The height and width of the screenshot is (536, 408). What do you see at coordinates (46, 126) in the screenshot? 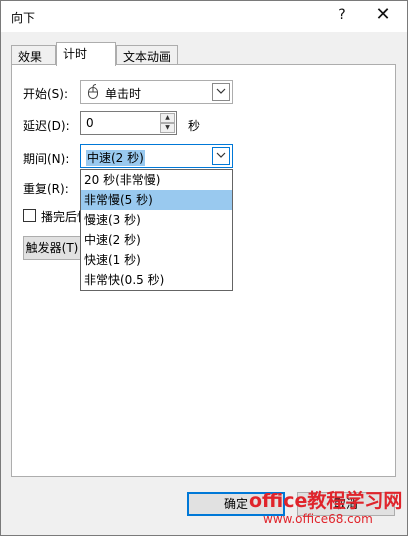
I see `delay-label: 延迟(D):` at bounding box center [46, 126].